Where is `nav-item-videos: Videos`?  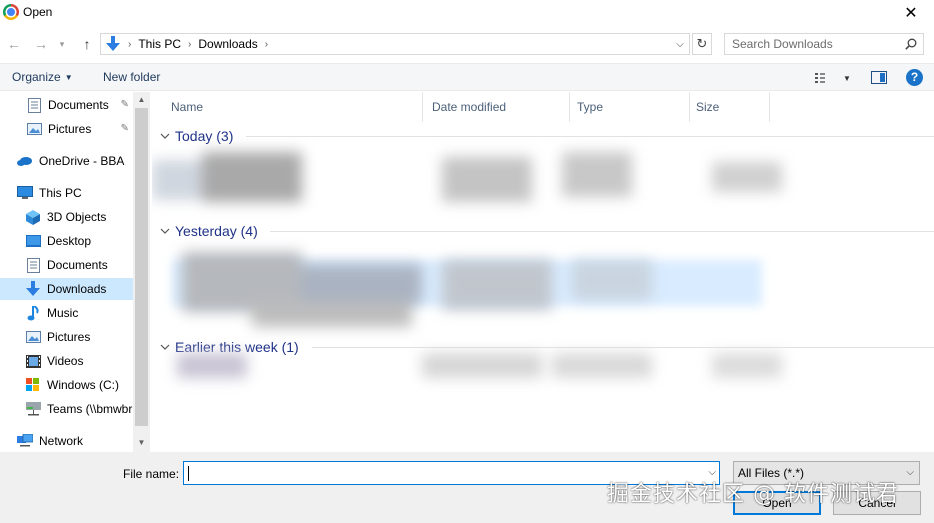 nav-item-videos: Videos is located at coordinates (66, 361).